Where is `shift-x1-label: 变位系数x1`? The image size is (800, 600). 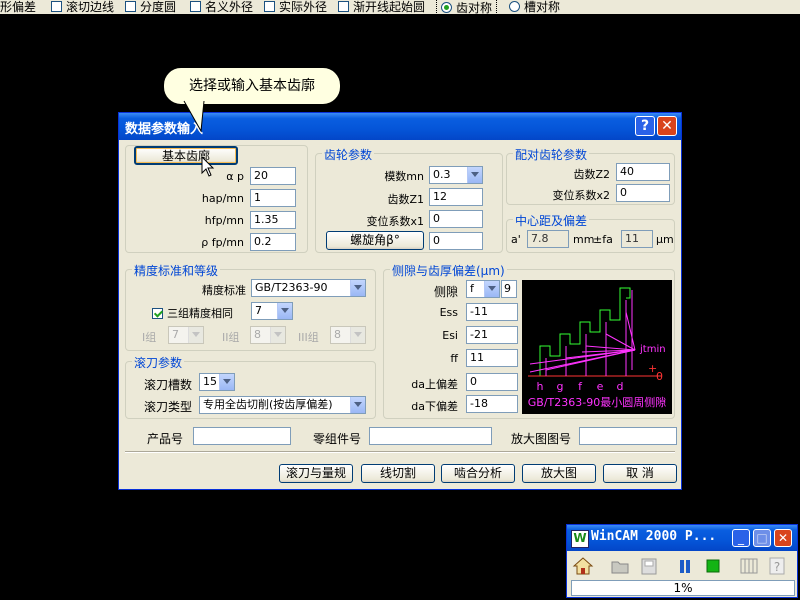
shift-x1-label: 变位系数x1 is located at coordinates (395, 221).